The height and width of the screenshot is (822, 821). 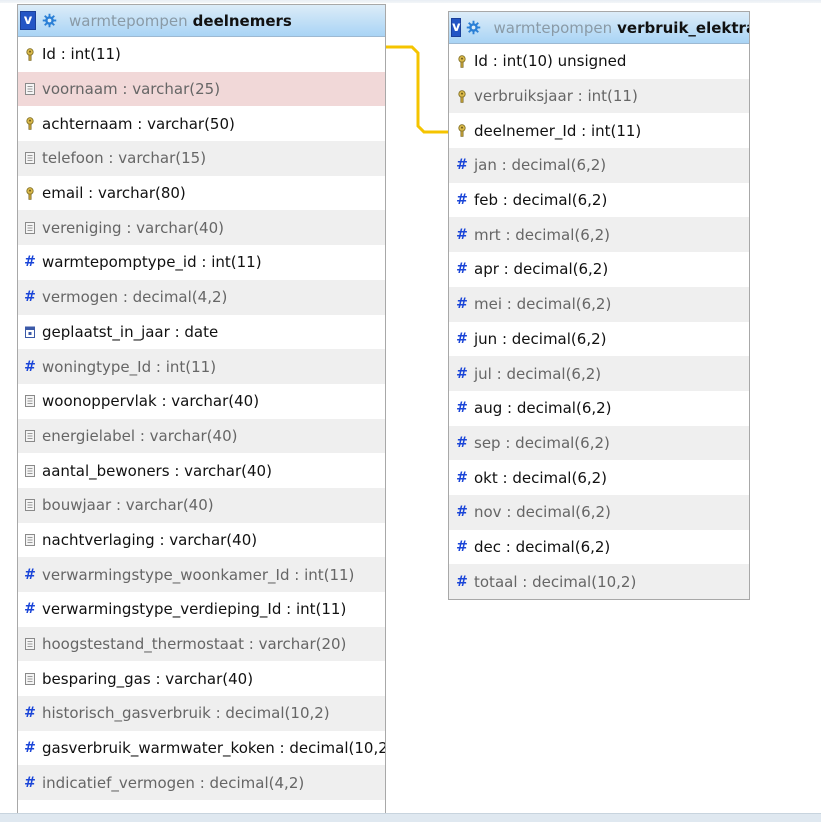 What do you see at coordinates (201, 228) in the screenshot?
I see `column-row: vereniging : varchar(40)` at bounding box center [201, 228].